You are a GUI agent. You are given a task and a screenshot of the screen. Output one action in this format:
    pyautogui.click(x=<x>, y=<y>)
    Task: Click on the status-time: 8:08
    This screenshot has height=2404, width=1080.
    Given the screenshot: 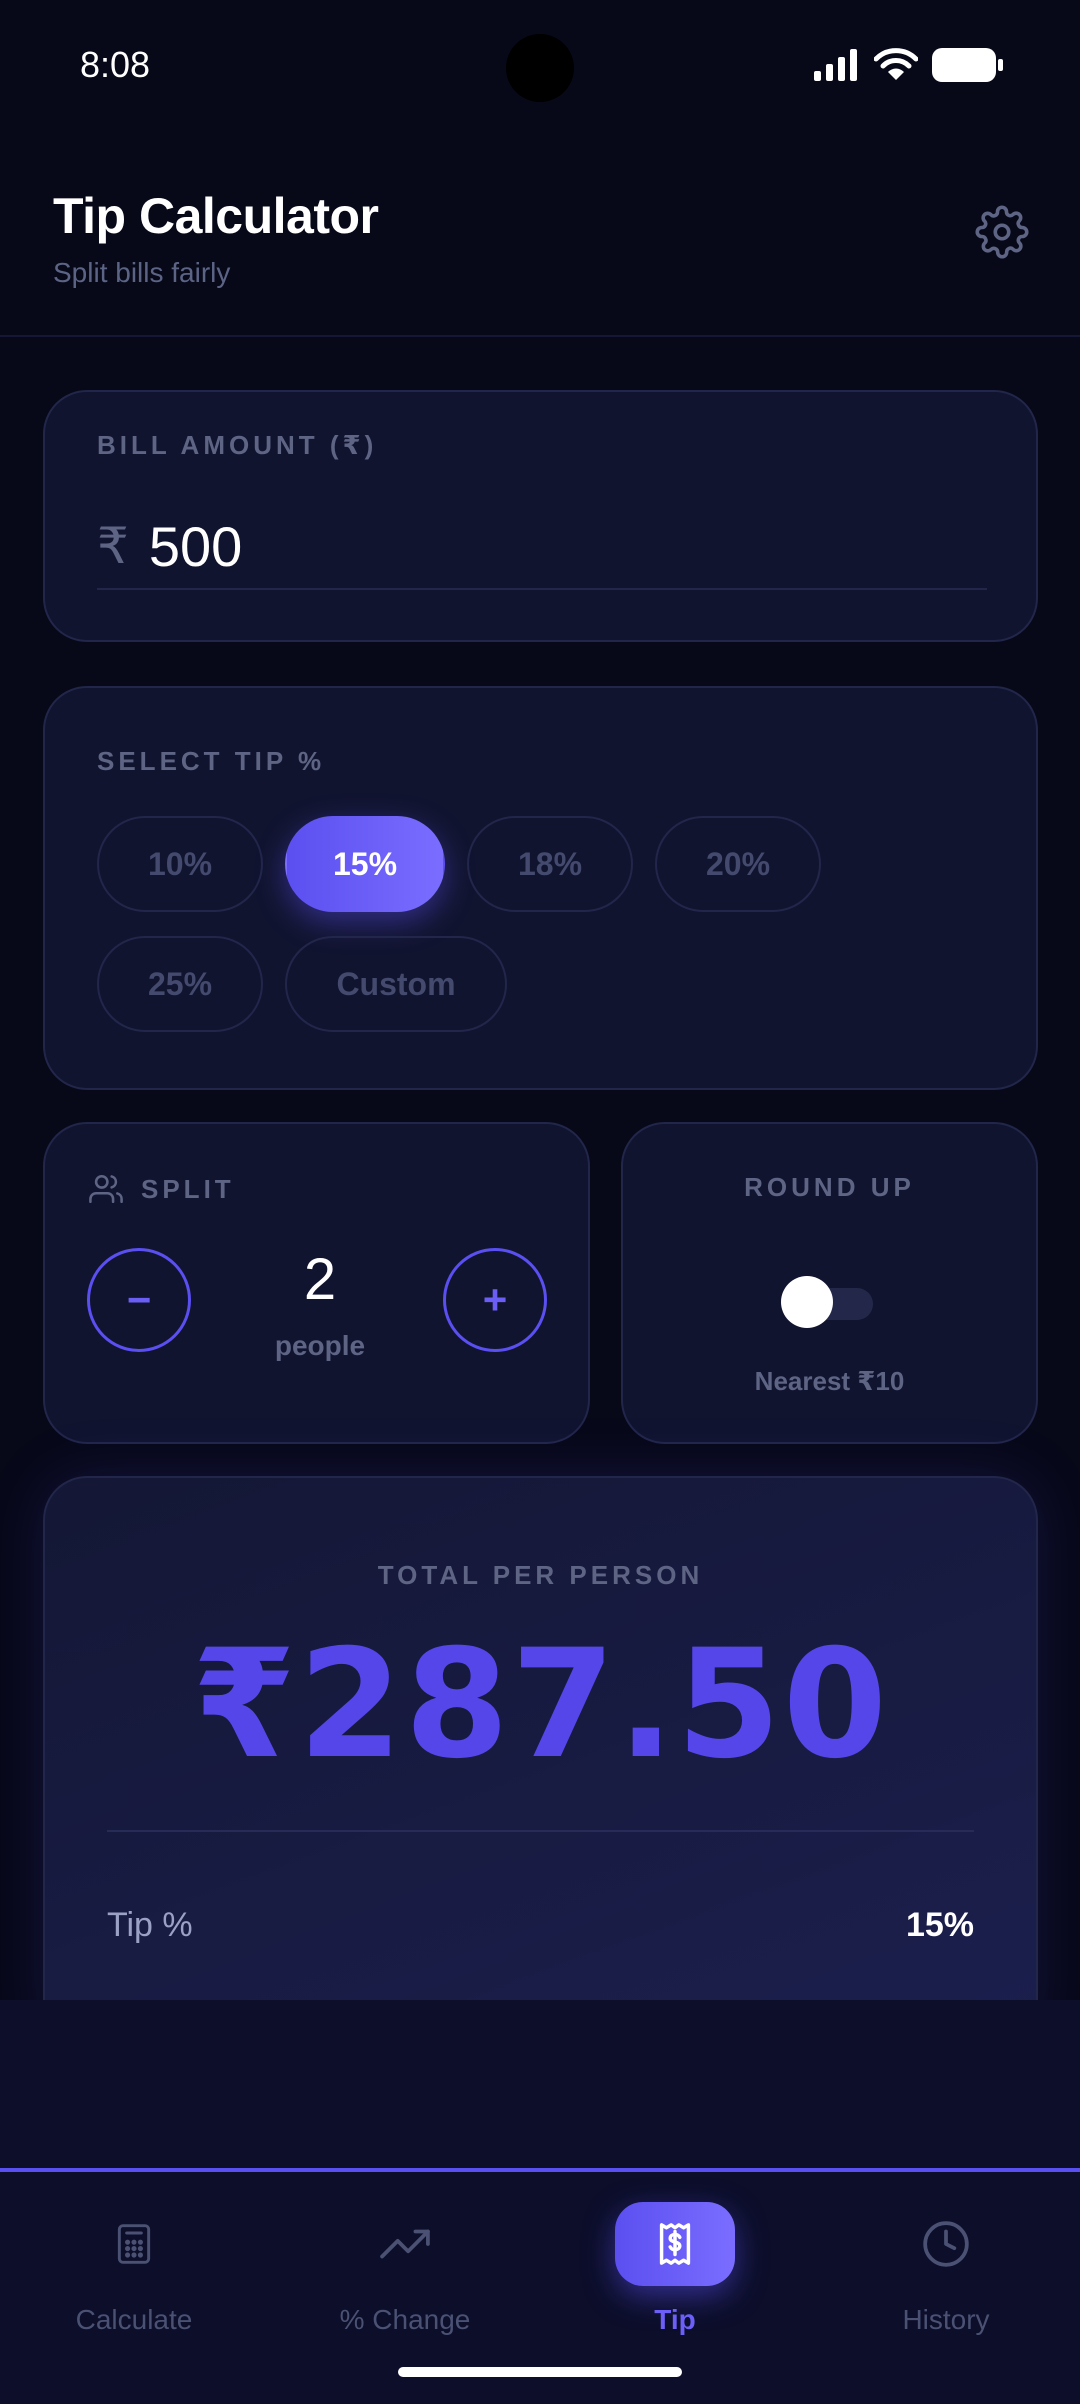 What is the action you would take?
    pyautogui.click(x=115, y=64)
    